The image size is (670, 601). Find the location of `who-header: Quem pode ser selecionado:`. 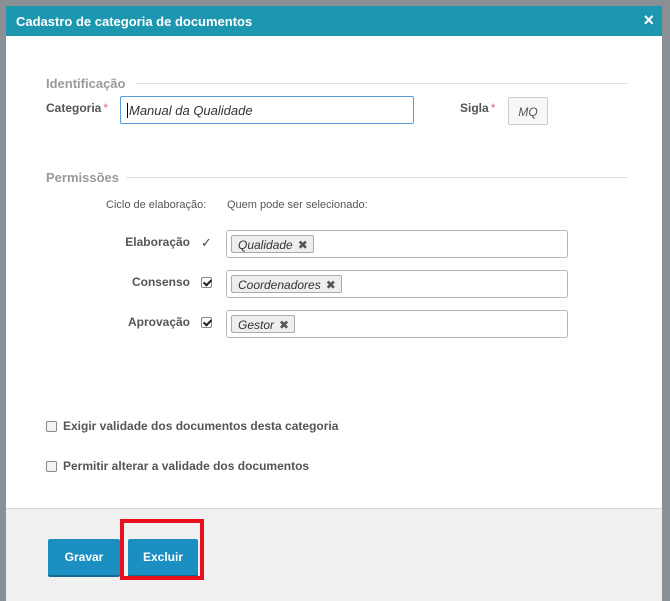

who-header: Quem pode ser selecionado: is located at coordinates (297, 205).